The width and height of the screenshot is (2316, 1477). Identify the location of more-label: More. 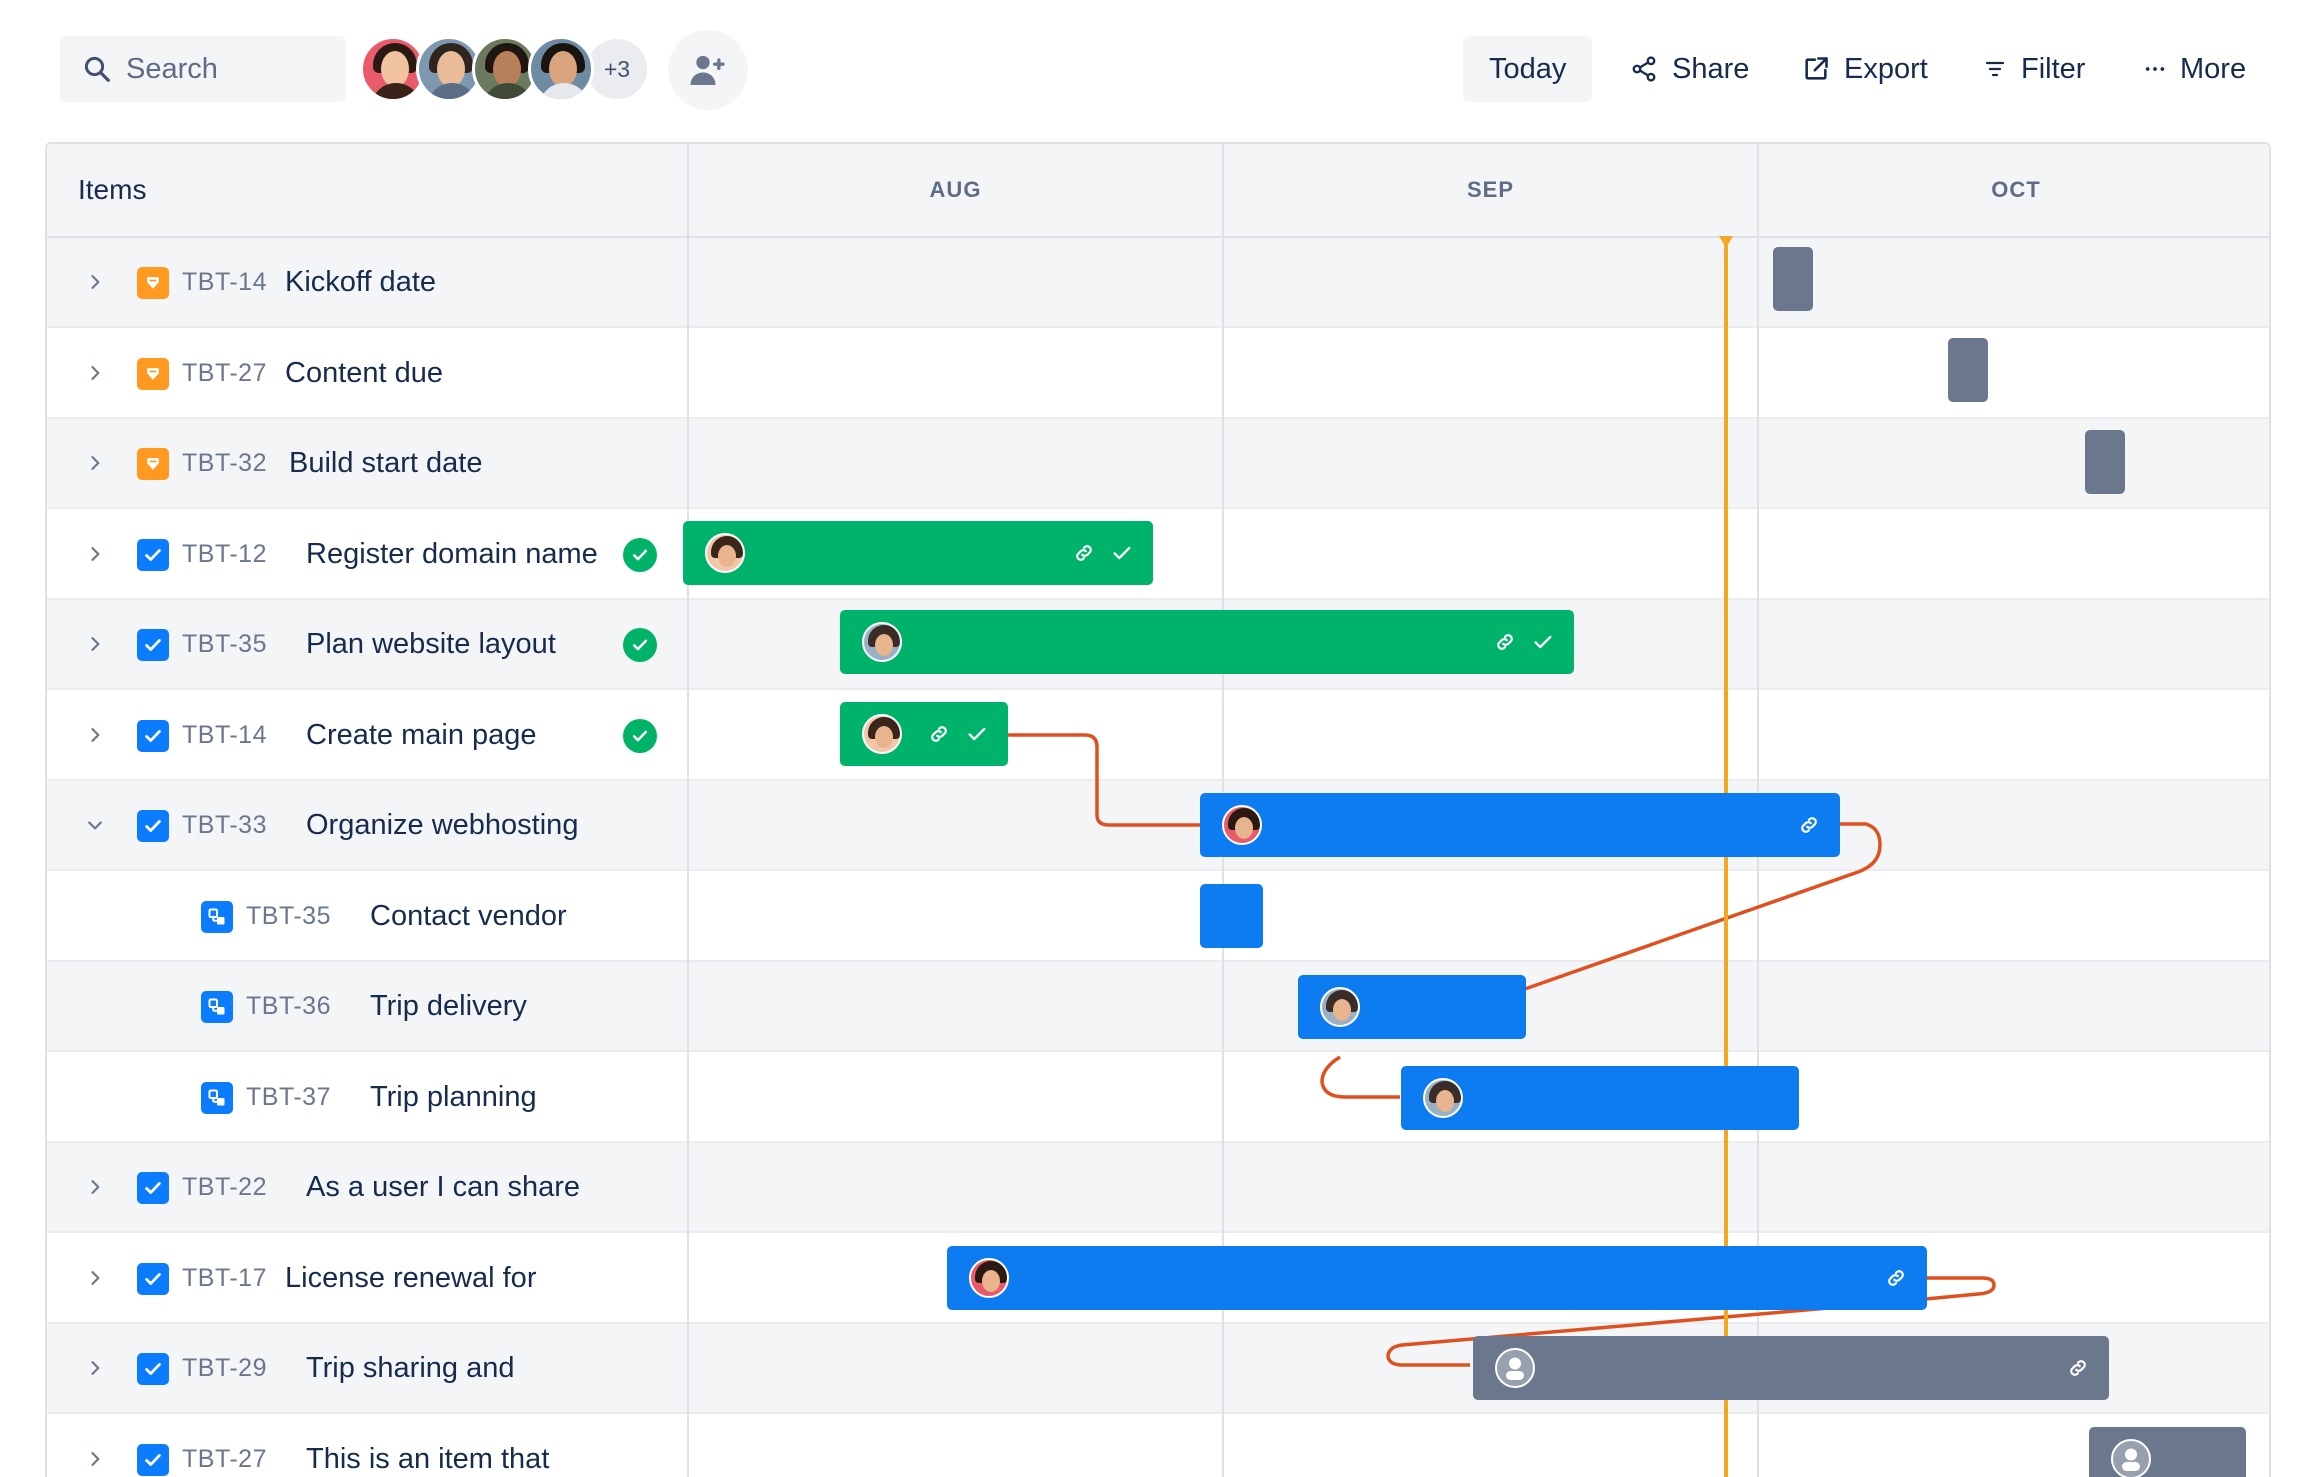
(2213, 68).